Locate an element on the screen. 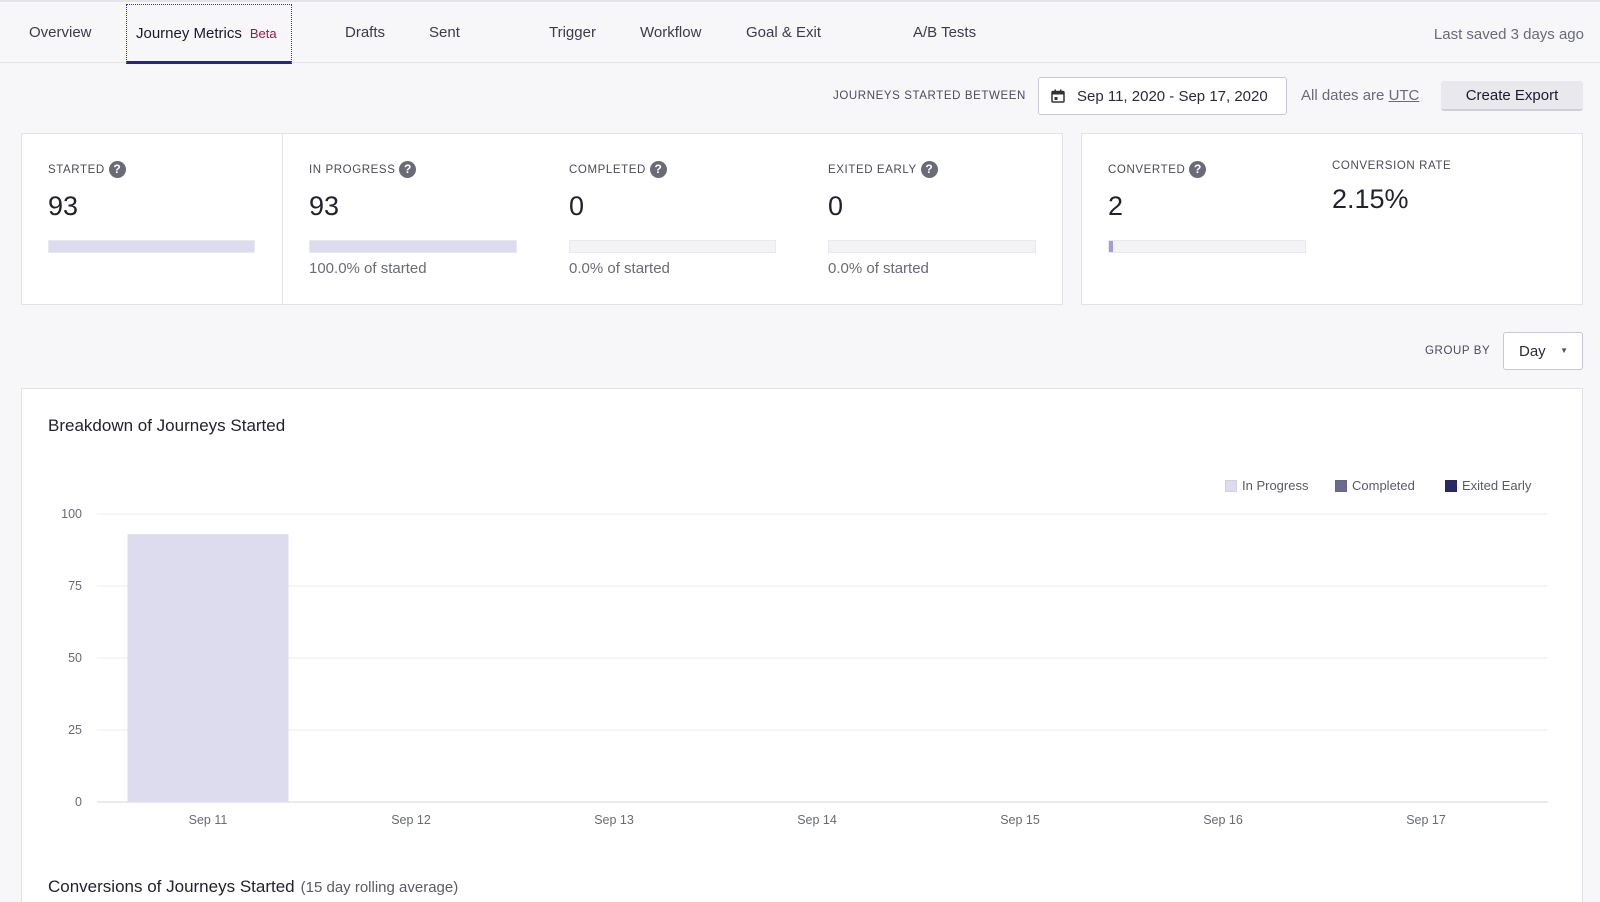 The image size is (1600, 902). y-tick-label: 50 is located at coordinates (75, 658).